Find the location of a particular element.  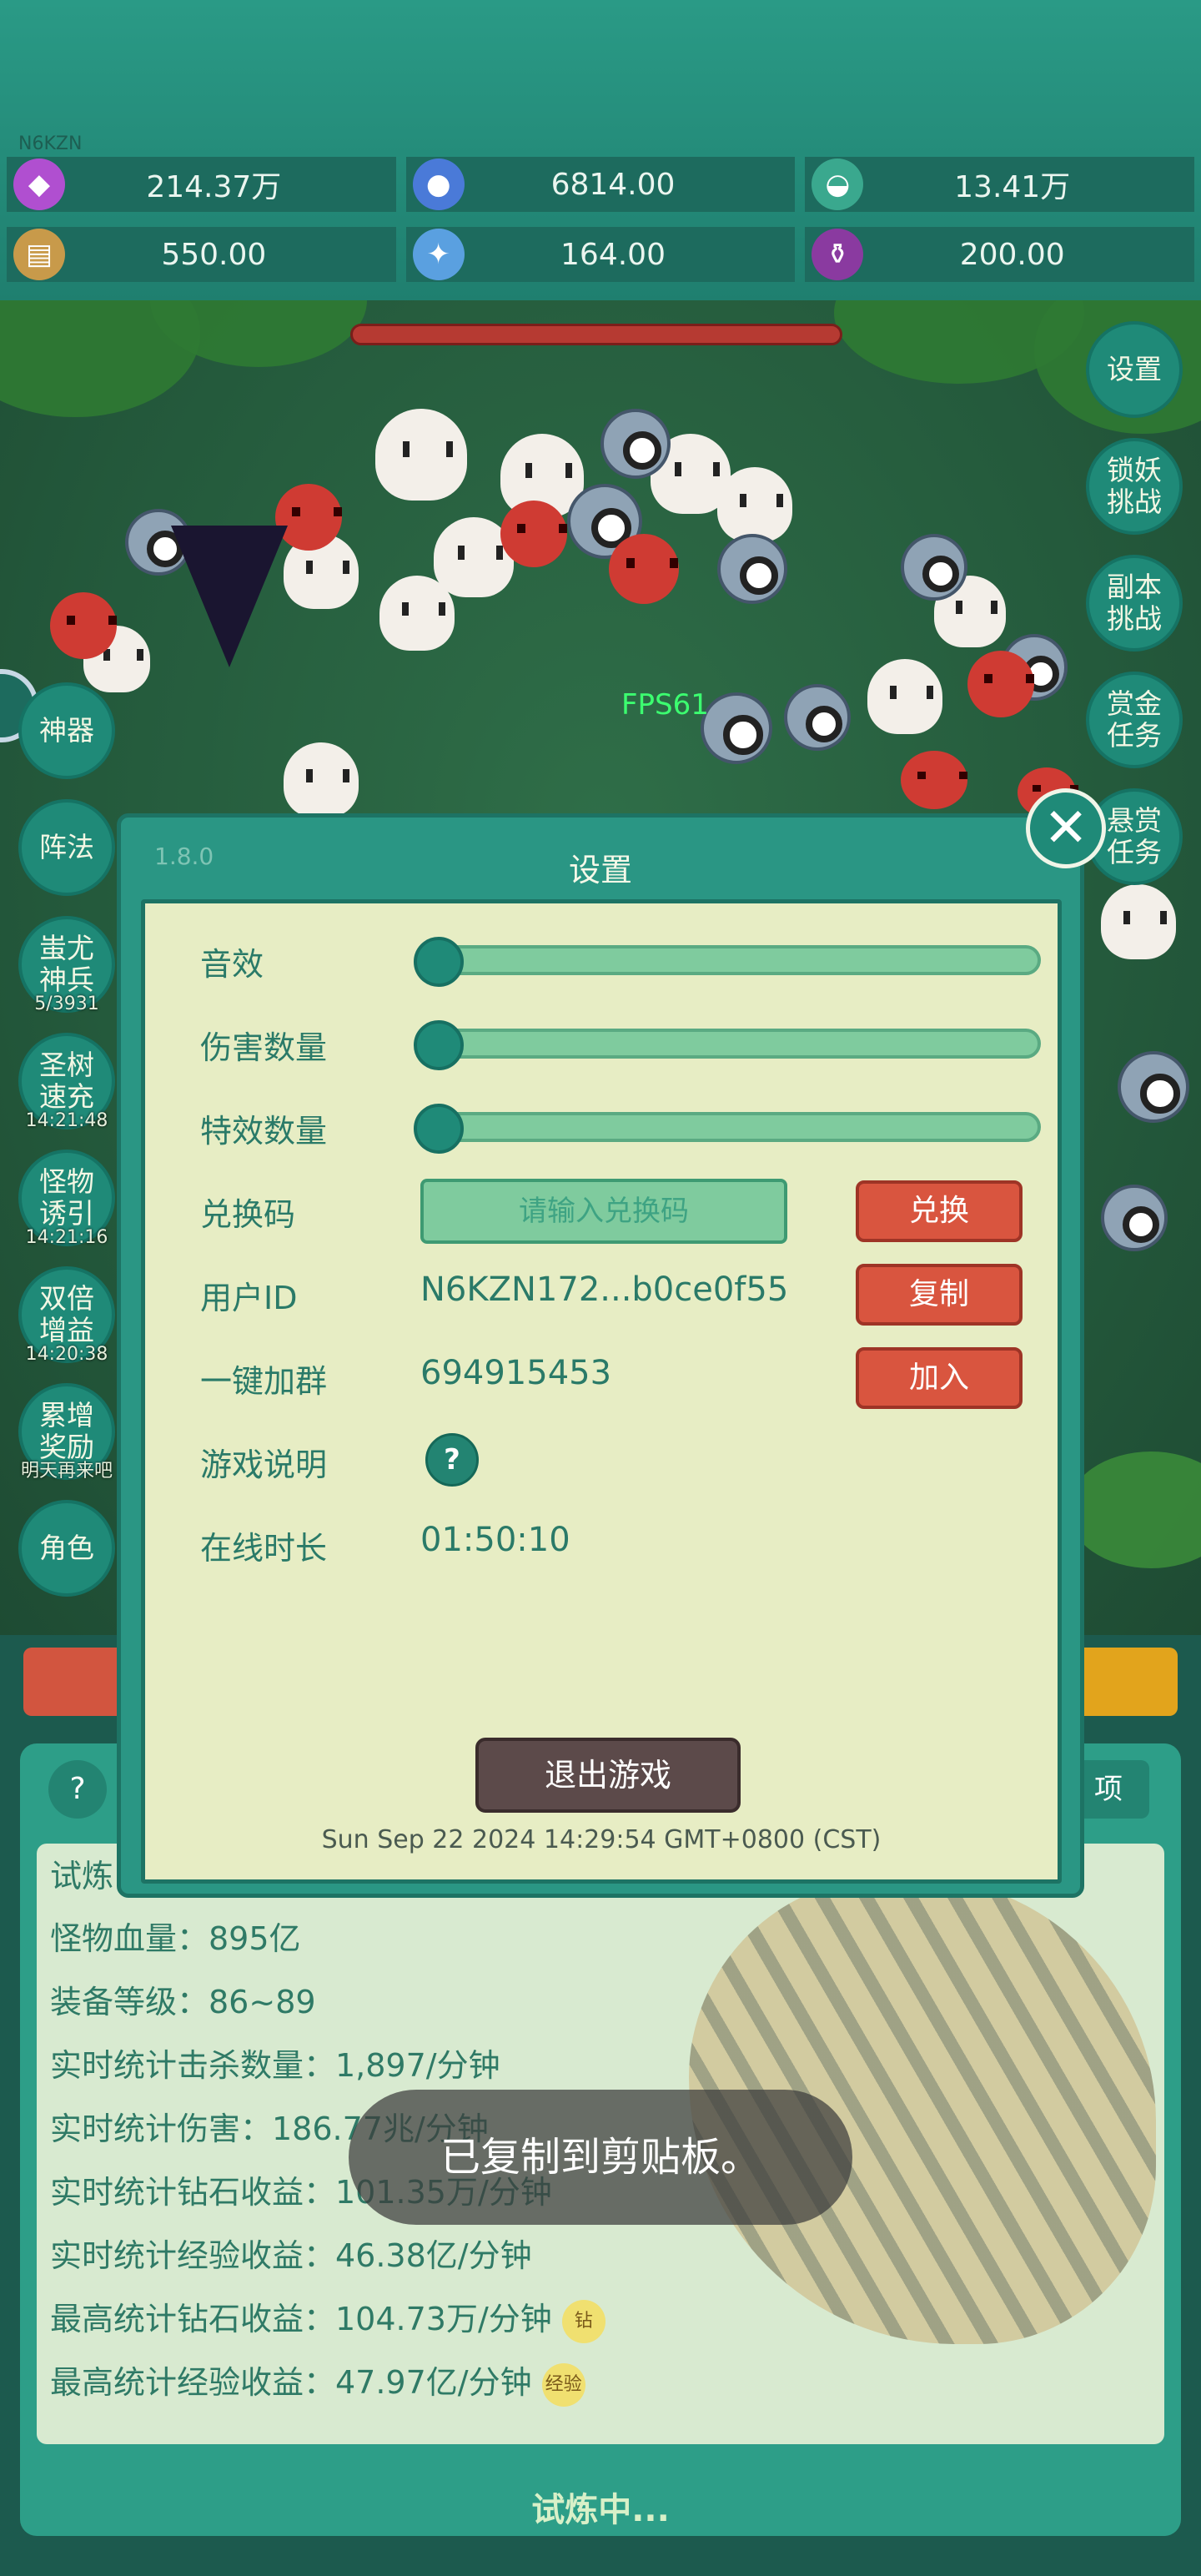

online-time-value: 01:50:10 is located at coordinates (495, 1540).